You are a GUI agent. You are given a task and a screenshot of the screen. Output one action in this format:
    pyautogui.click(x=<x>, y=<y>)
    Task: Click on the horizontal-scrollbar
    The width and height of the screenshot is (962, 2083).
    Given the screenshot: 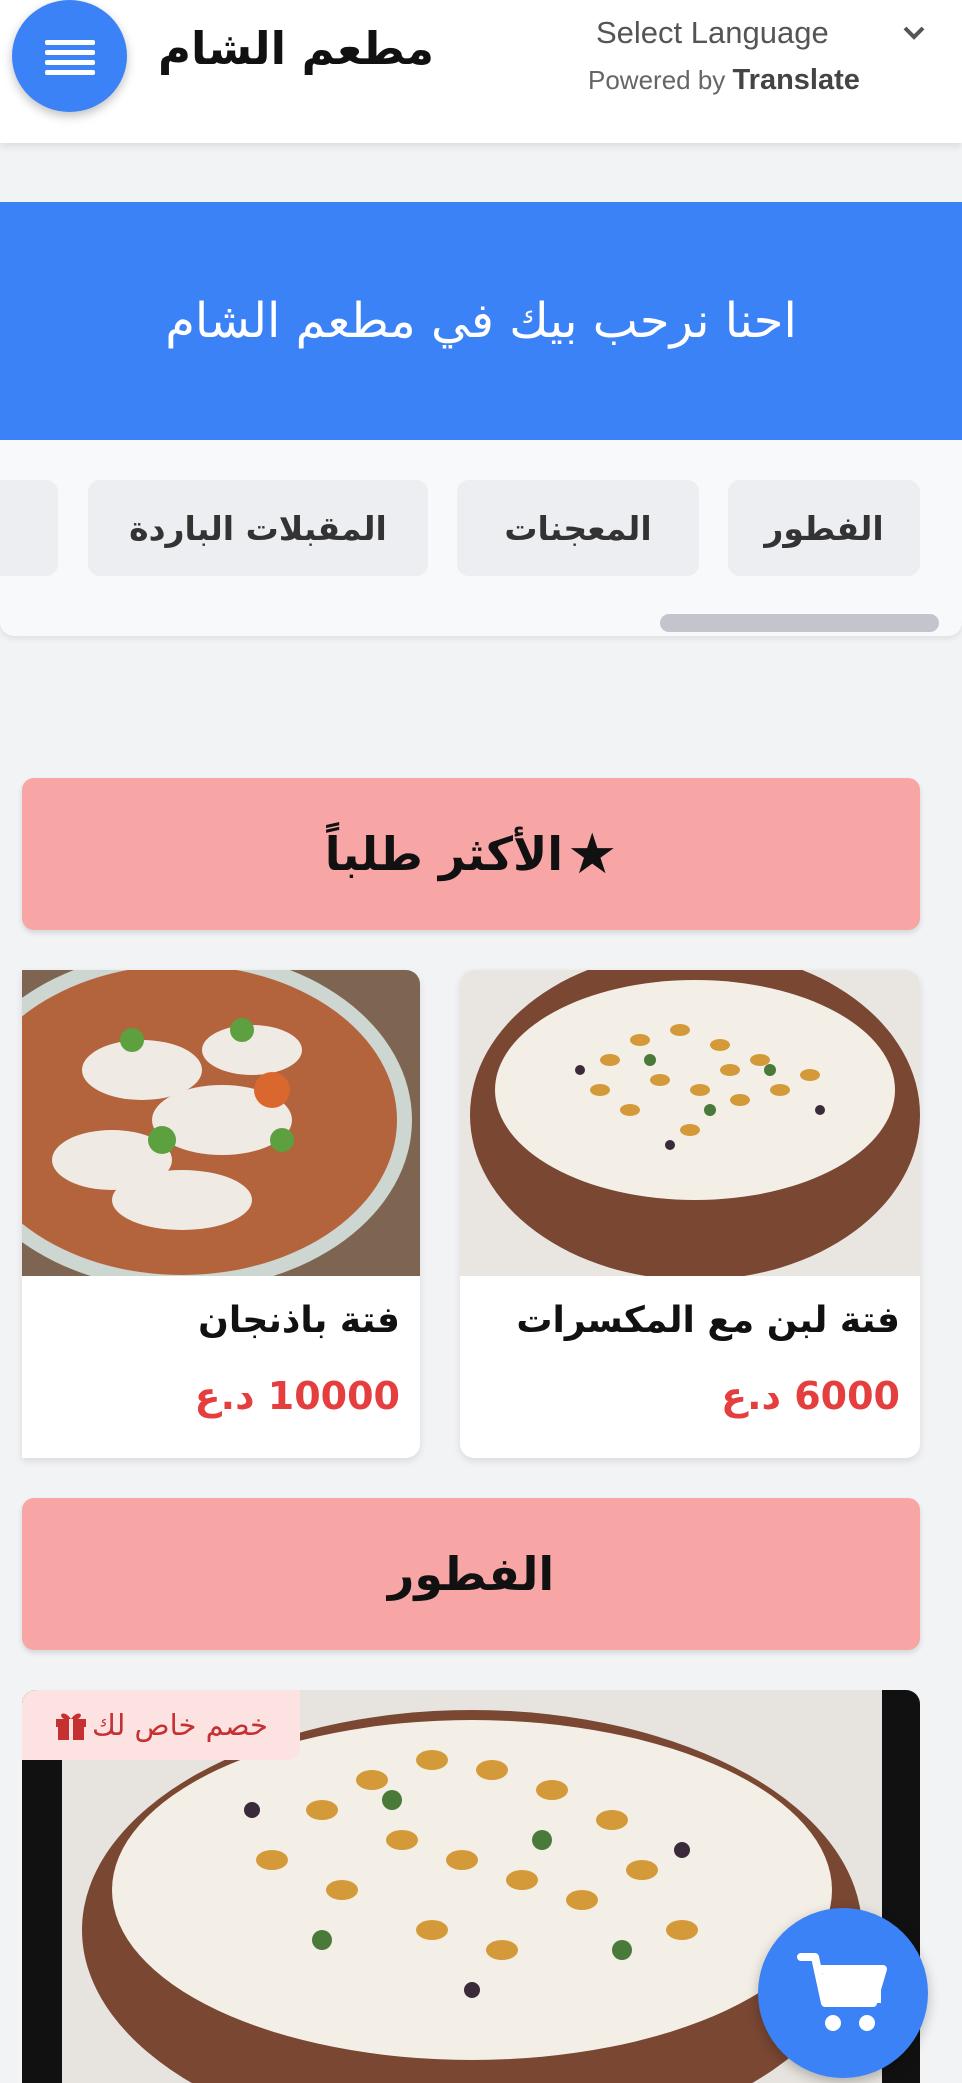 What is the action you would take?
    pyautogui.click(x=799, y=623)
    